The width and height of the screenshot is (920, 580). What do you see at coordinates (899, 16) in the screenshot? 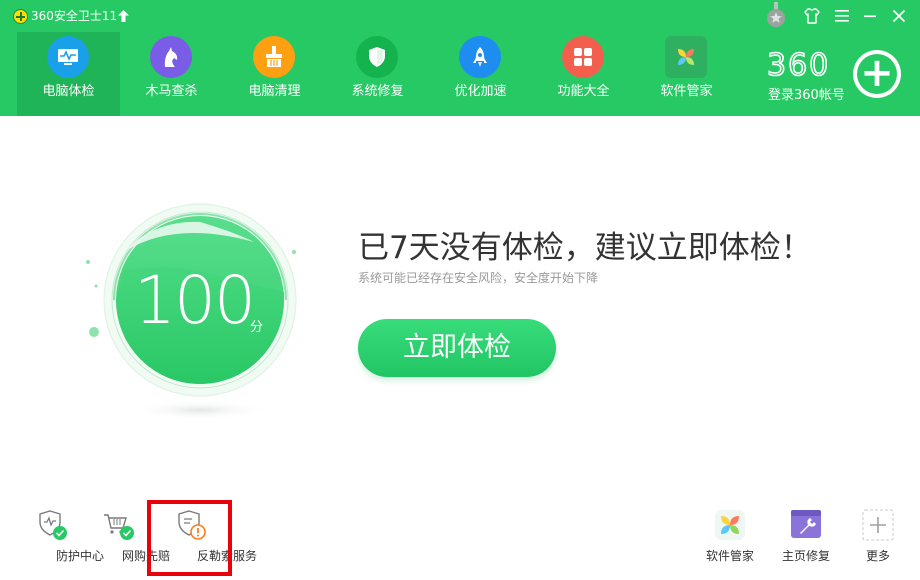
I see `close-icon` at bounding box center [899, 16].